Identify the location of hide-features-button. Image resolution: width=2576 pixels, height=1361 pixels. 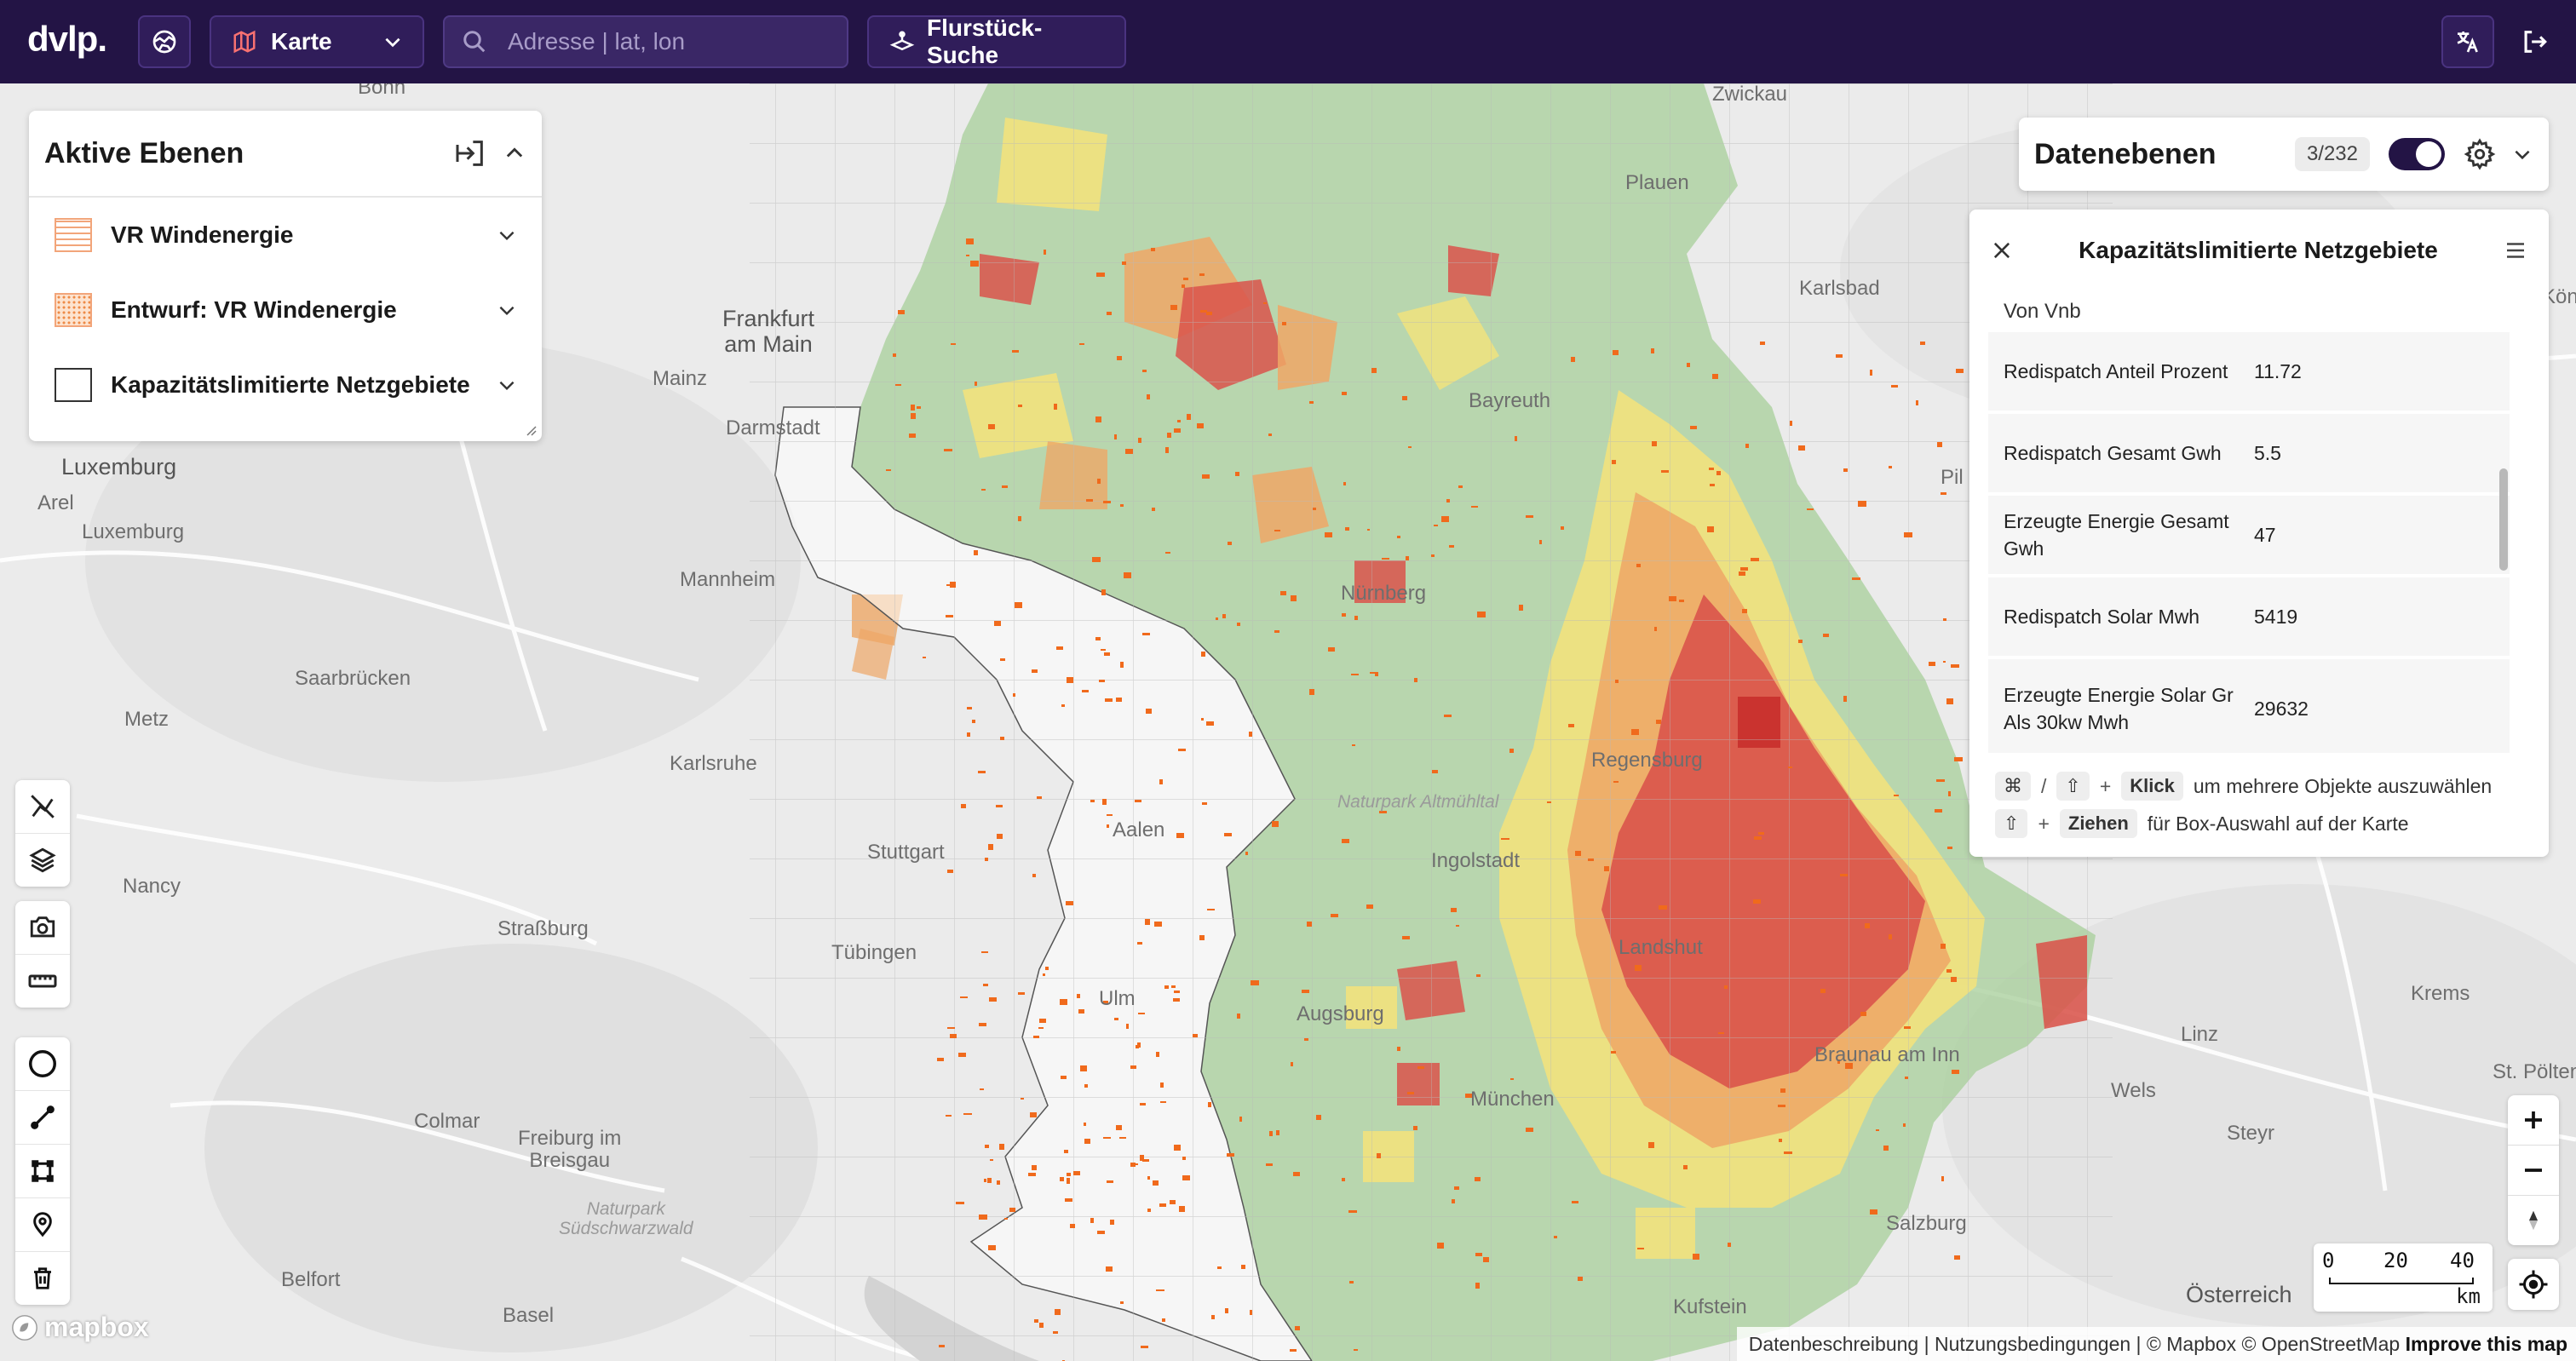
(43, 807).